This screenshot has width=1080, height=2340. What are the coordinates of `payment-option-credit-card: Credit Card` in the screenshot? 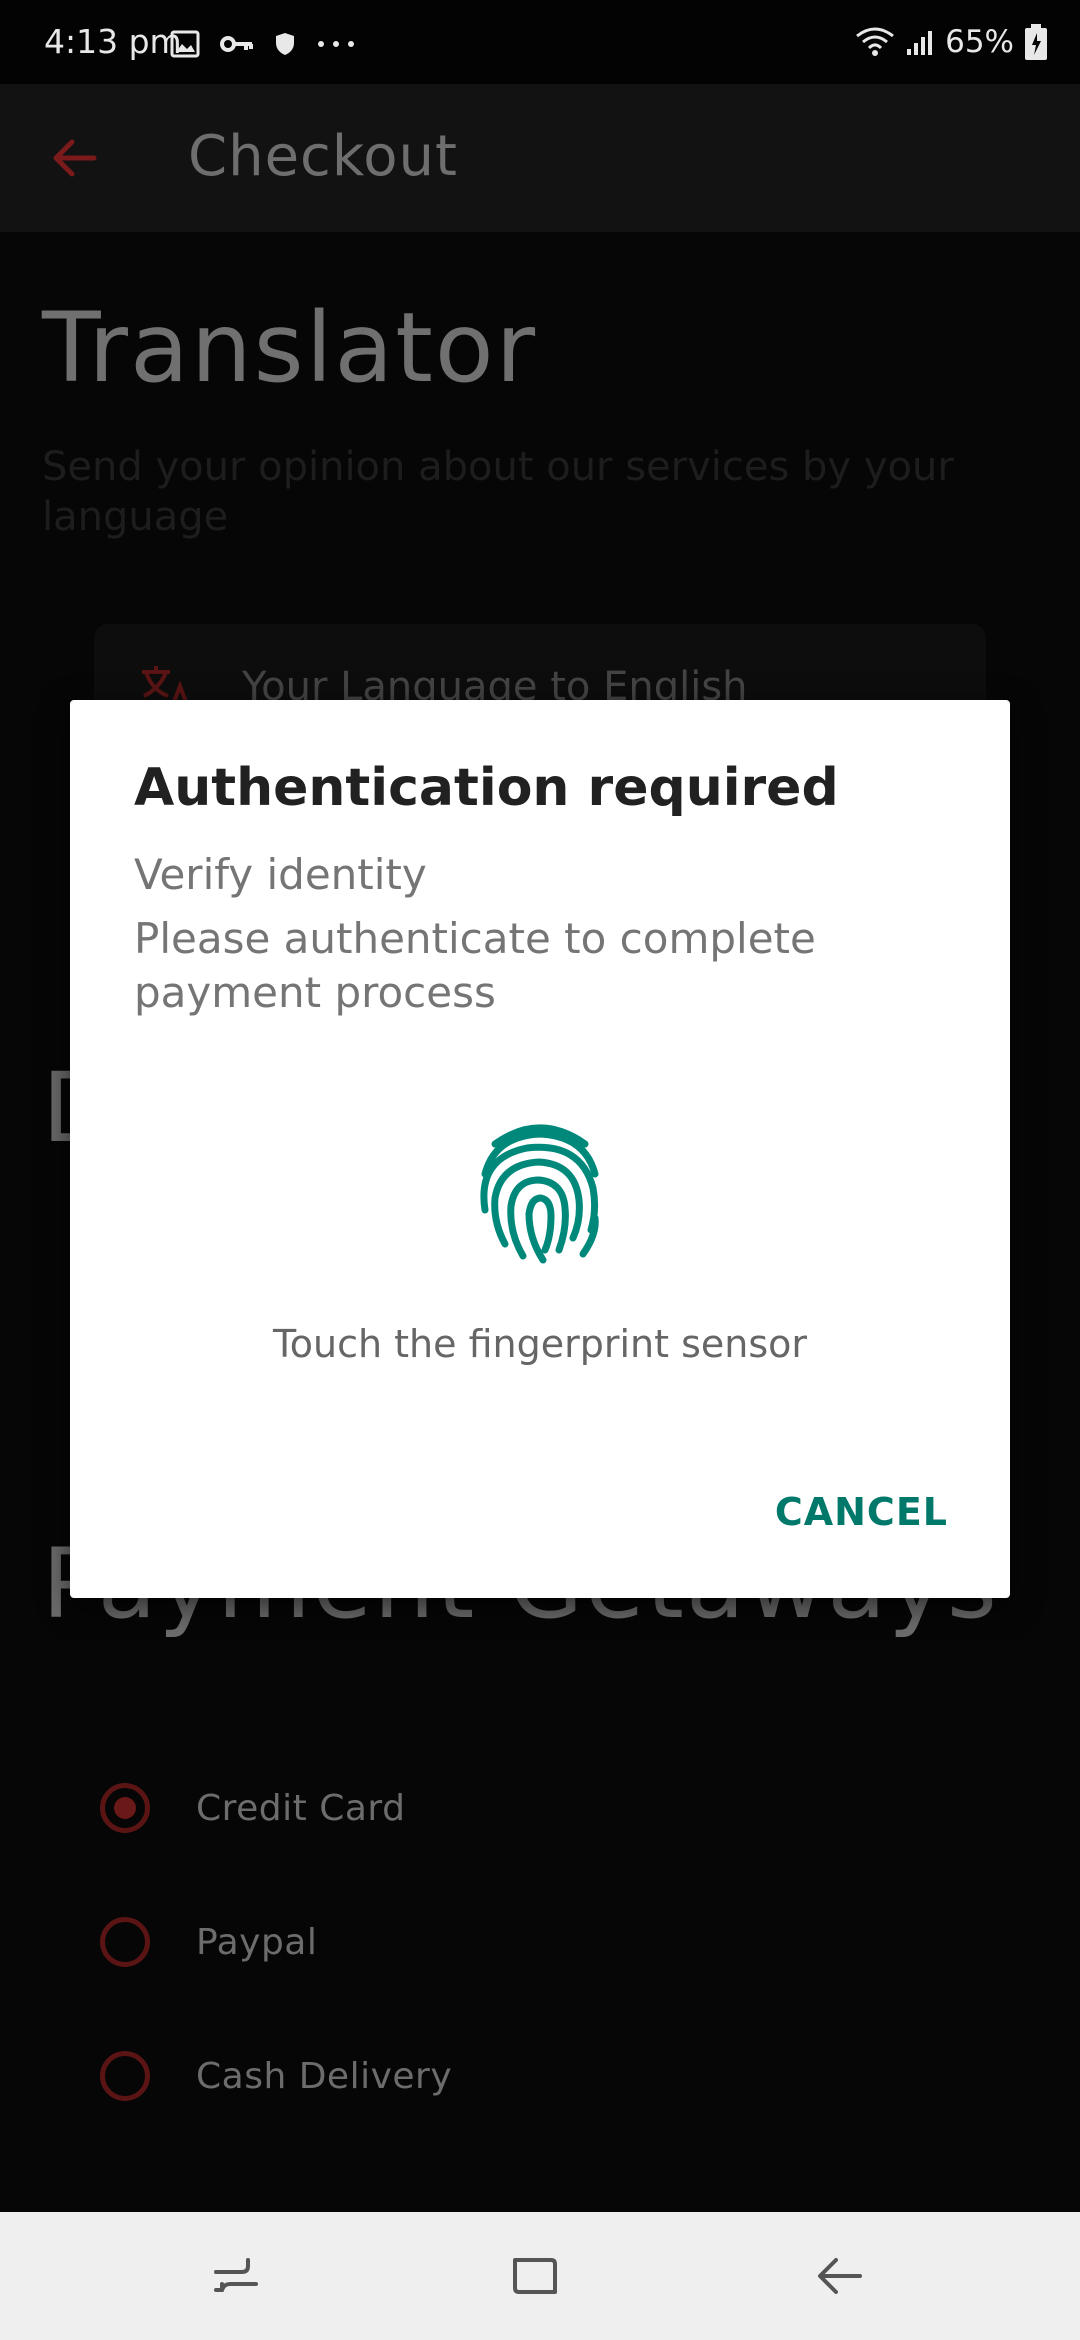 It's located at (252, 1808).